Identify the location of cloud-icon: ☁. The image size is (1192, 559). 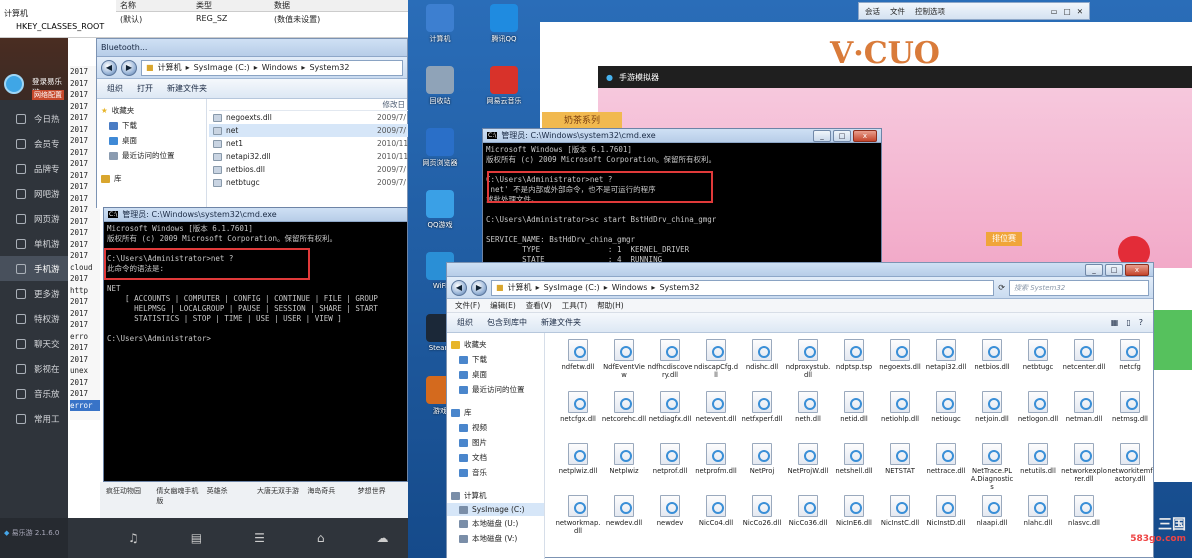
(383, 538).